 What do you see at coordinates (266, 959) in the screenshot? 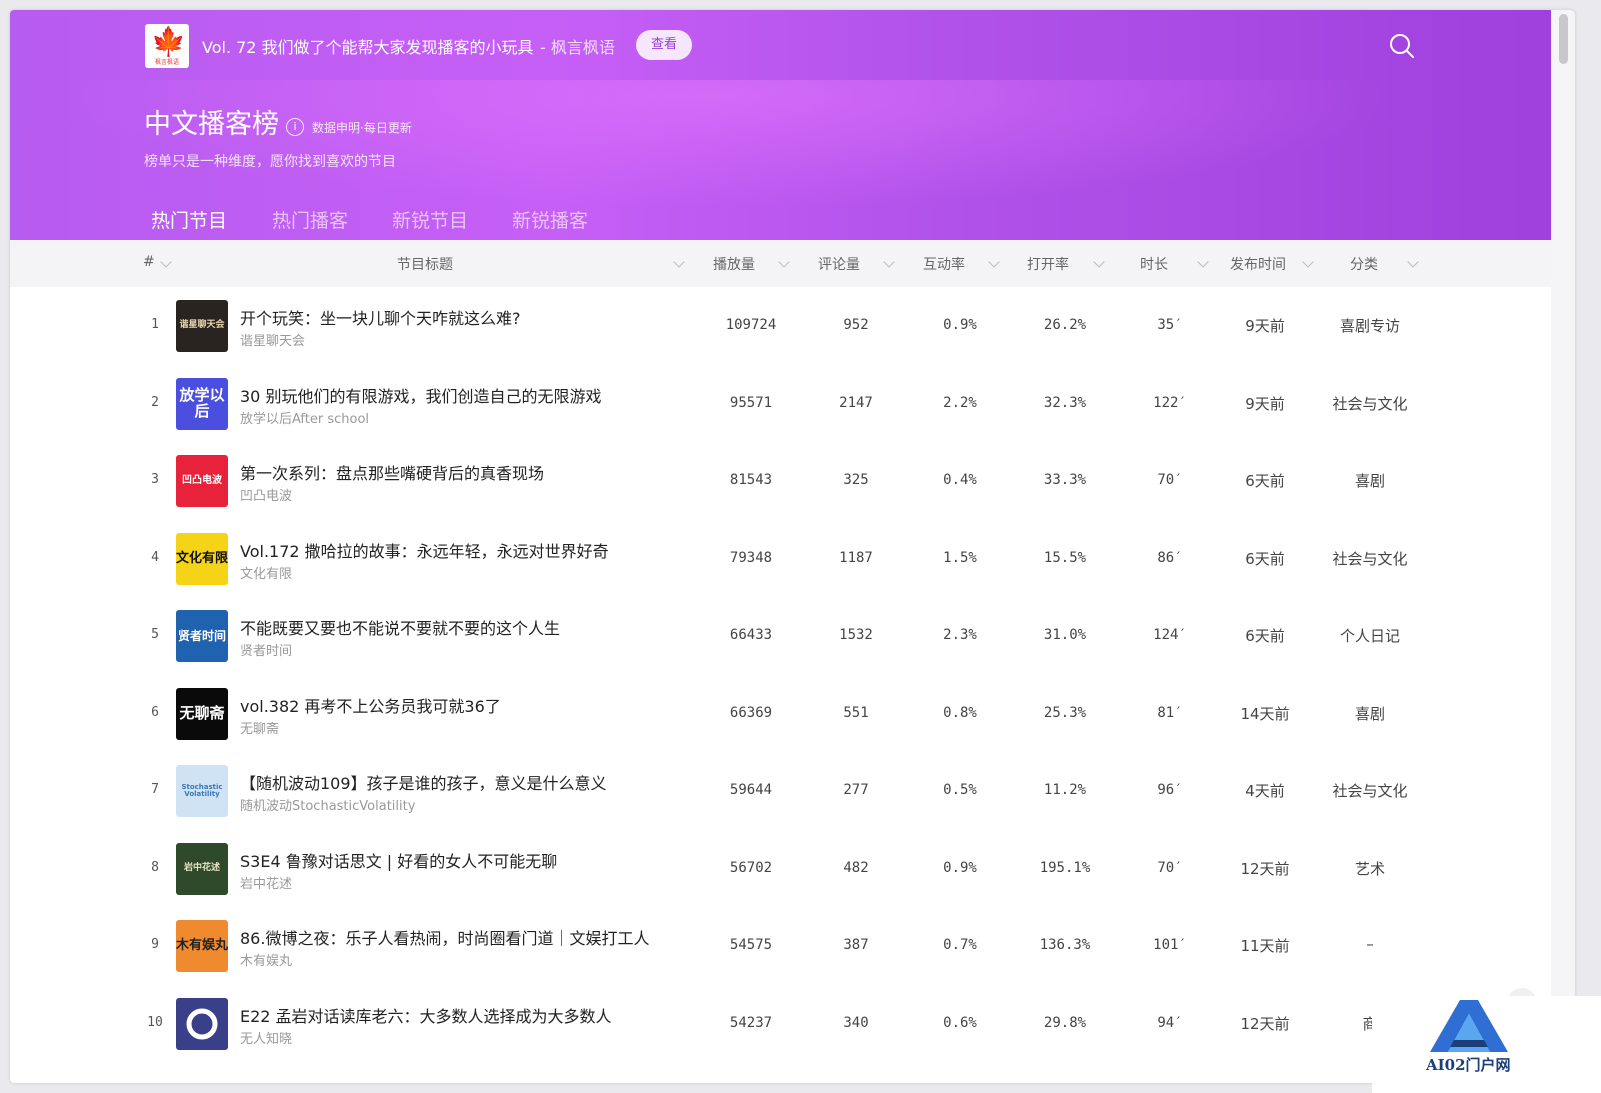
I see `podcast-name: 木有娱丸` at bounding box center [266, 959].